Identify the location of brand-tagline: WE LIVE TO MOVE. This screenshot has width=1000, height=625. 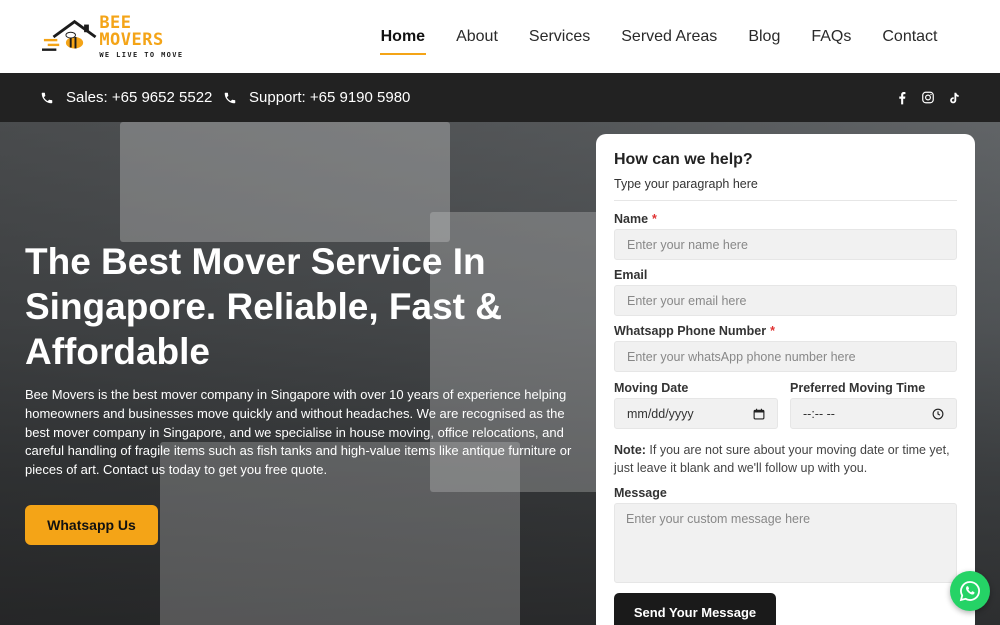
(141, 55).